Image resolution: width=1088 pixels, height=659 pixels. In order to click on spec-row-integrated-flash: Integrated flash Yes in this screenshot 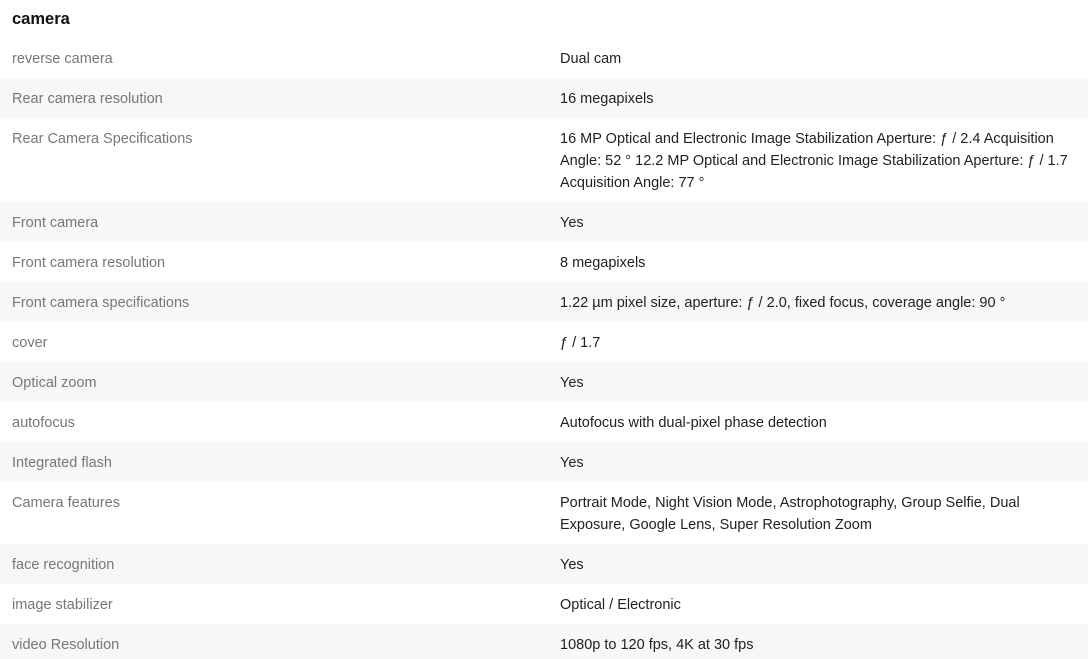, I will do `click(544, 462)`.